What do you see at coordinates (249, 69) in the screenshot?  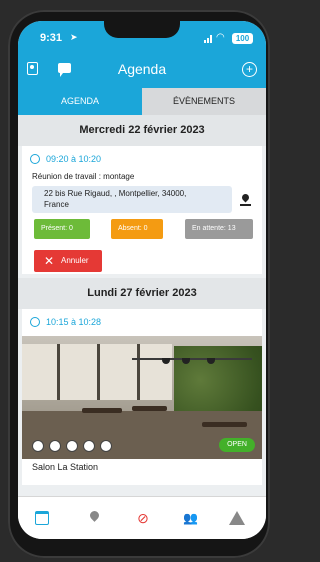 I see `add-event-icon: +` at bounding box center [249, 69].